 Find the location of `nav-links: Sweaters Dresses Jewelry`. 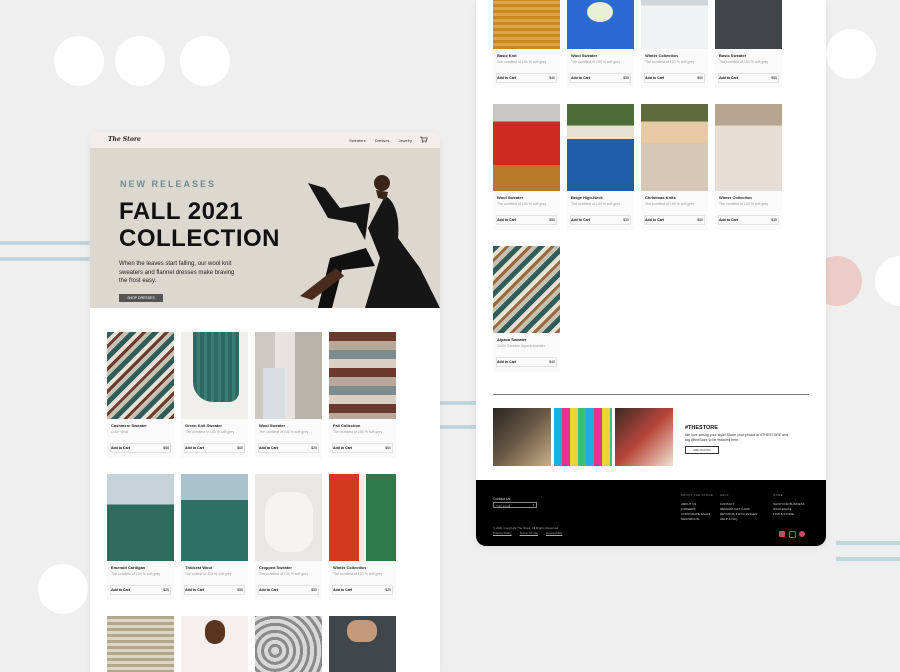

nav-links: Sweaters Dresses Jewelry is located at coordinates (380, 140).